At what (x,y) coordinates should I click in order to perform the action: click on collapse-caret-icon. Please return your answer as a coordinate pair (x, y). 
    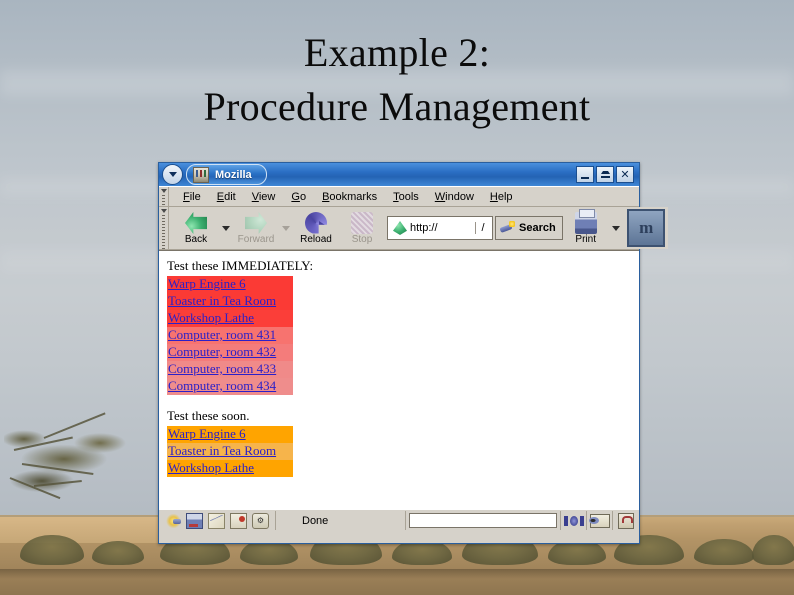
    Looking at the image, I should click on (163, 211).